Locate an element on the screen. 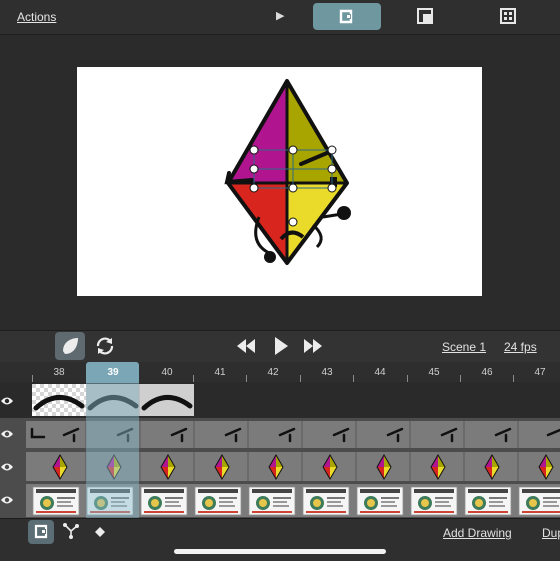 The width and height of the screenshot is (560, 561). frame-number: 47 is located at coordinates (540, 372).